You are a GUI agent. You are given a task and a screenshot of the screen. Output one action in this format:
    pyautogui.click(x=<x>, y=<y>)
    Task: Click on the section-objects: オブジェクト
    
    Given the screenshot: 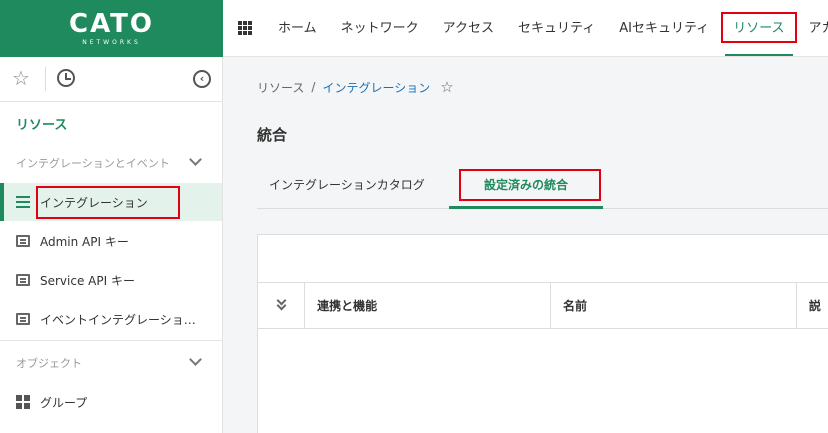 What is the action you would take?
    pyautogui.click(x=49, y=363)
    